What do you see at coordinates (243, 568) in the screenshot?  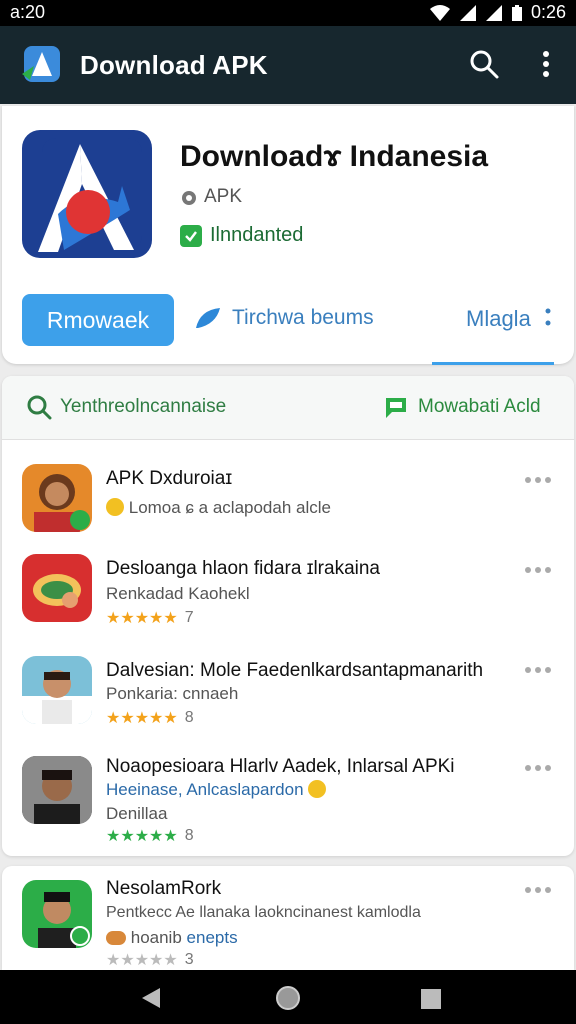 I see `item-title: Desloanga hlaon fidara ɪlrakaina` at bounding box center [243, 568].